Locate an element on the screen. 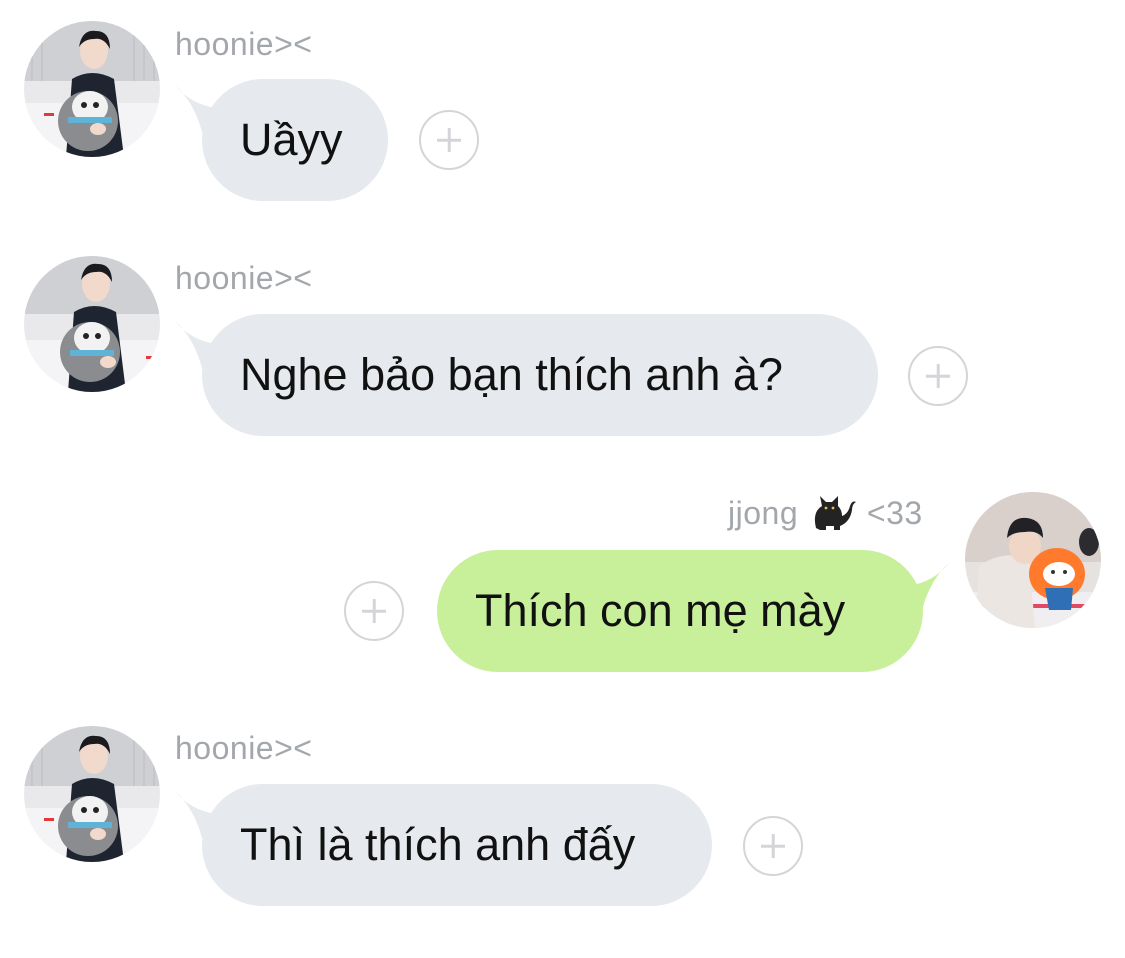  black-cat-icon is located at coordinates (833, 512).